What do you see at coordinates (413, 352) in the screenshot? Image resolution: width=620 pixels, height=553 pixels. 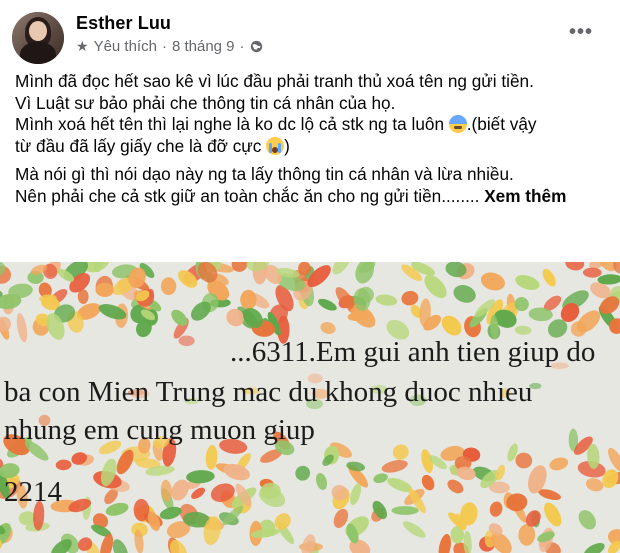 I see `photo-text-line: ...6311.Em gui anh tien giup do` at bounding box center [413, 352].